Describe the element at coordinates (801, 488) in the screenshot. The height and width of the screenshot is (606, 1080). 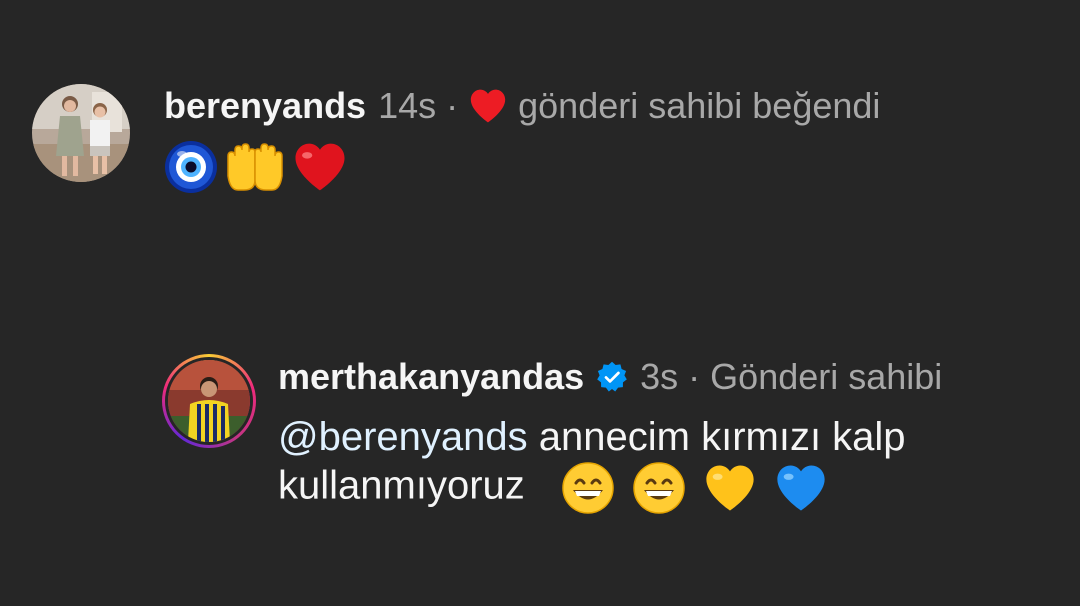
I see `blue-heart-icon` at that location.